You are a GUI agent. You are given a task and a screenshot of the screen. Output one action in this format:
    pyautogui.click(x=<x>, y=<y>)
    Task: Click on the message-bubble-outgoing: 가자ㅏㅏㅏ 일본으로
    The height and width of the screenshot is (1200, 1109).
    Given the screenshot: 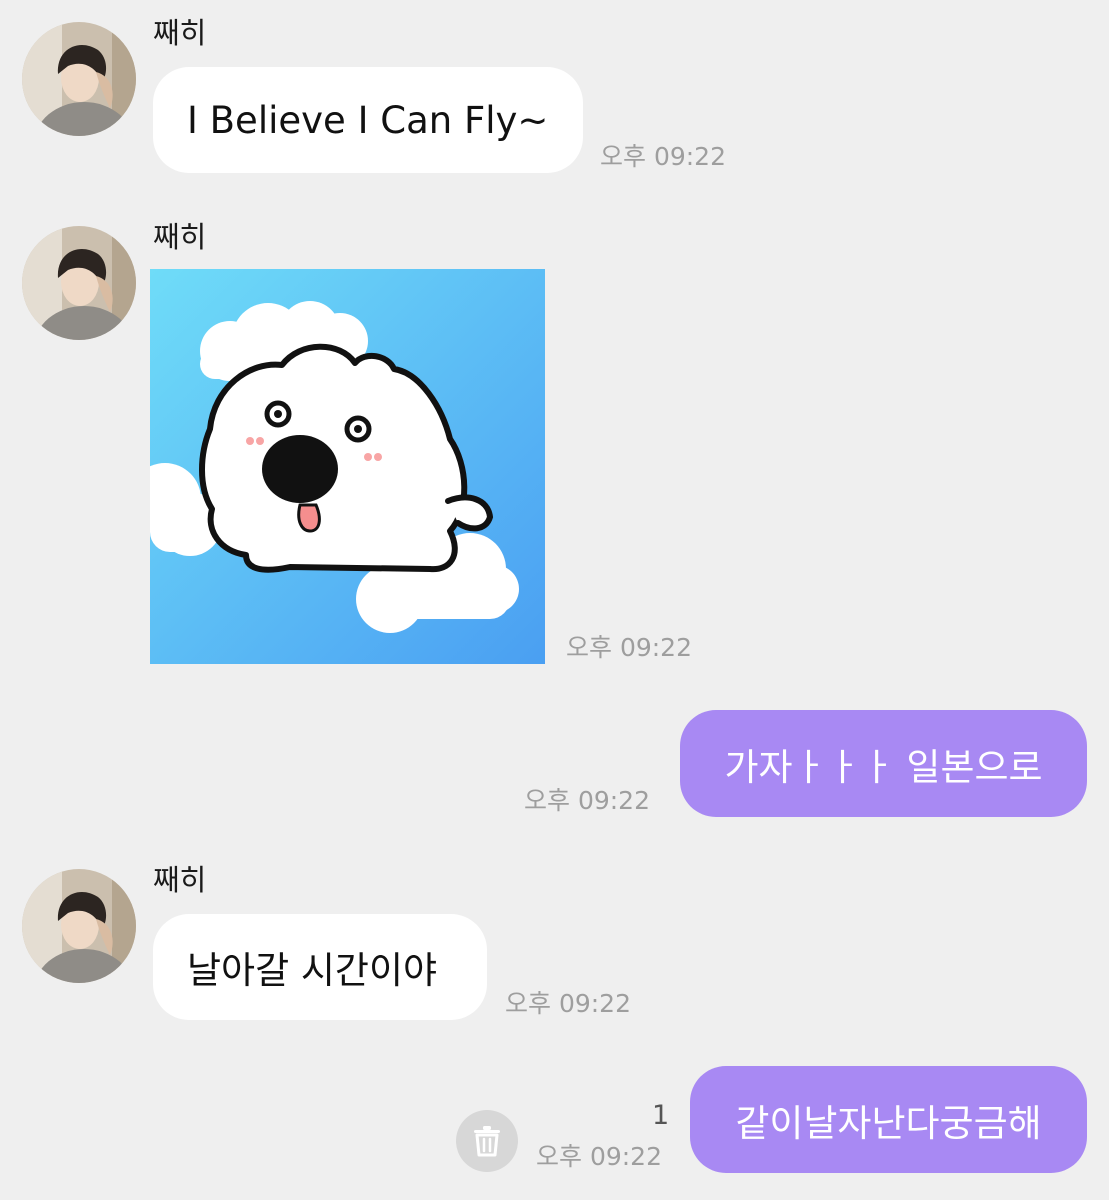 What is the action you would take?
    pyautogui.click(x=883, y=763)
    